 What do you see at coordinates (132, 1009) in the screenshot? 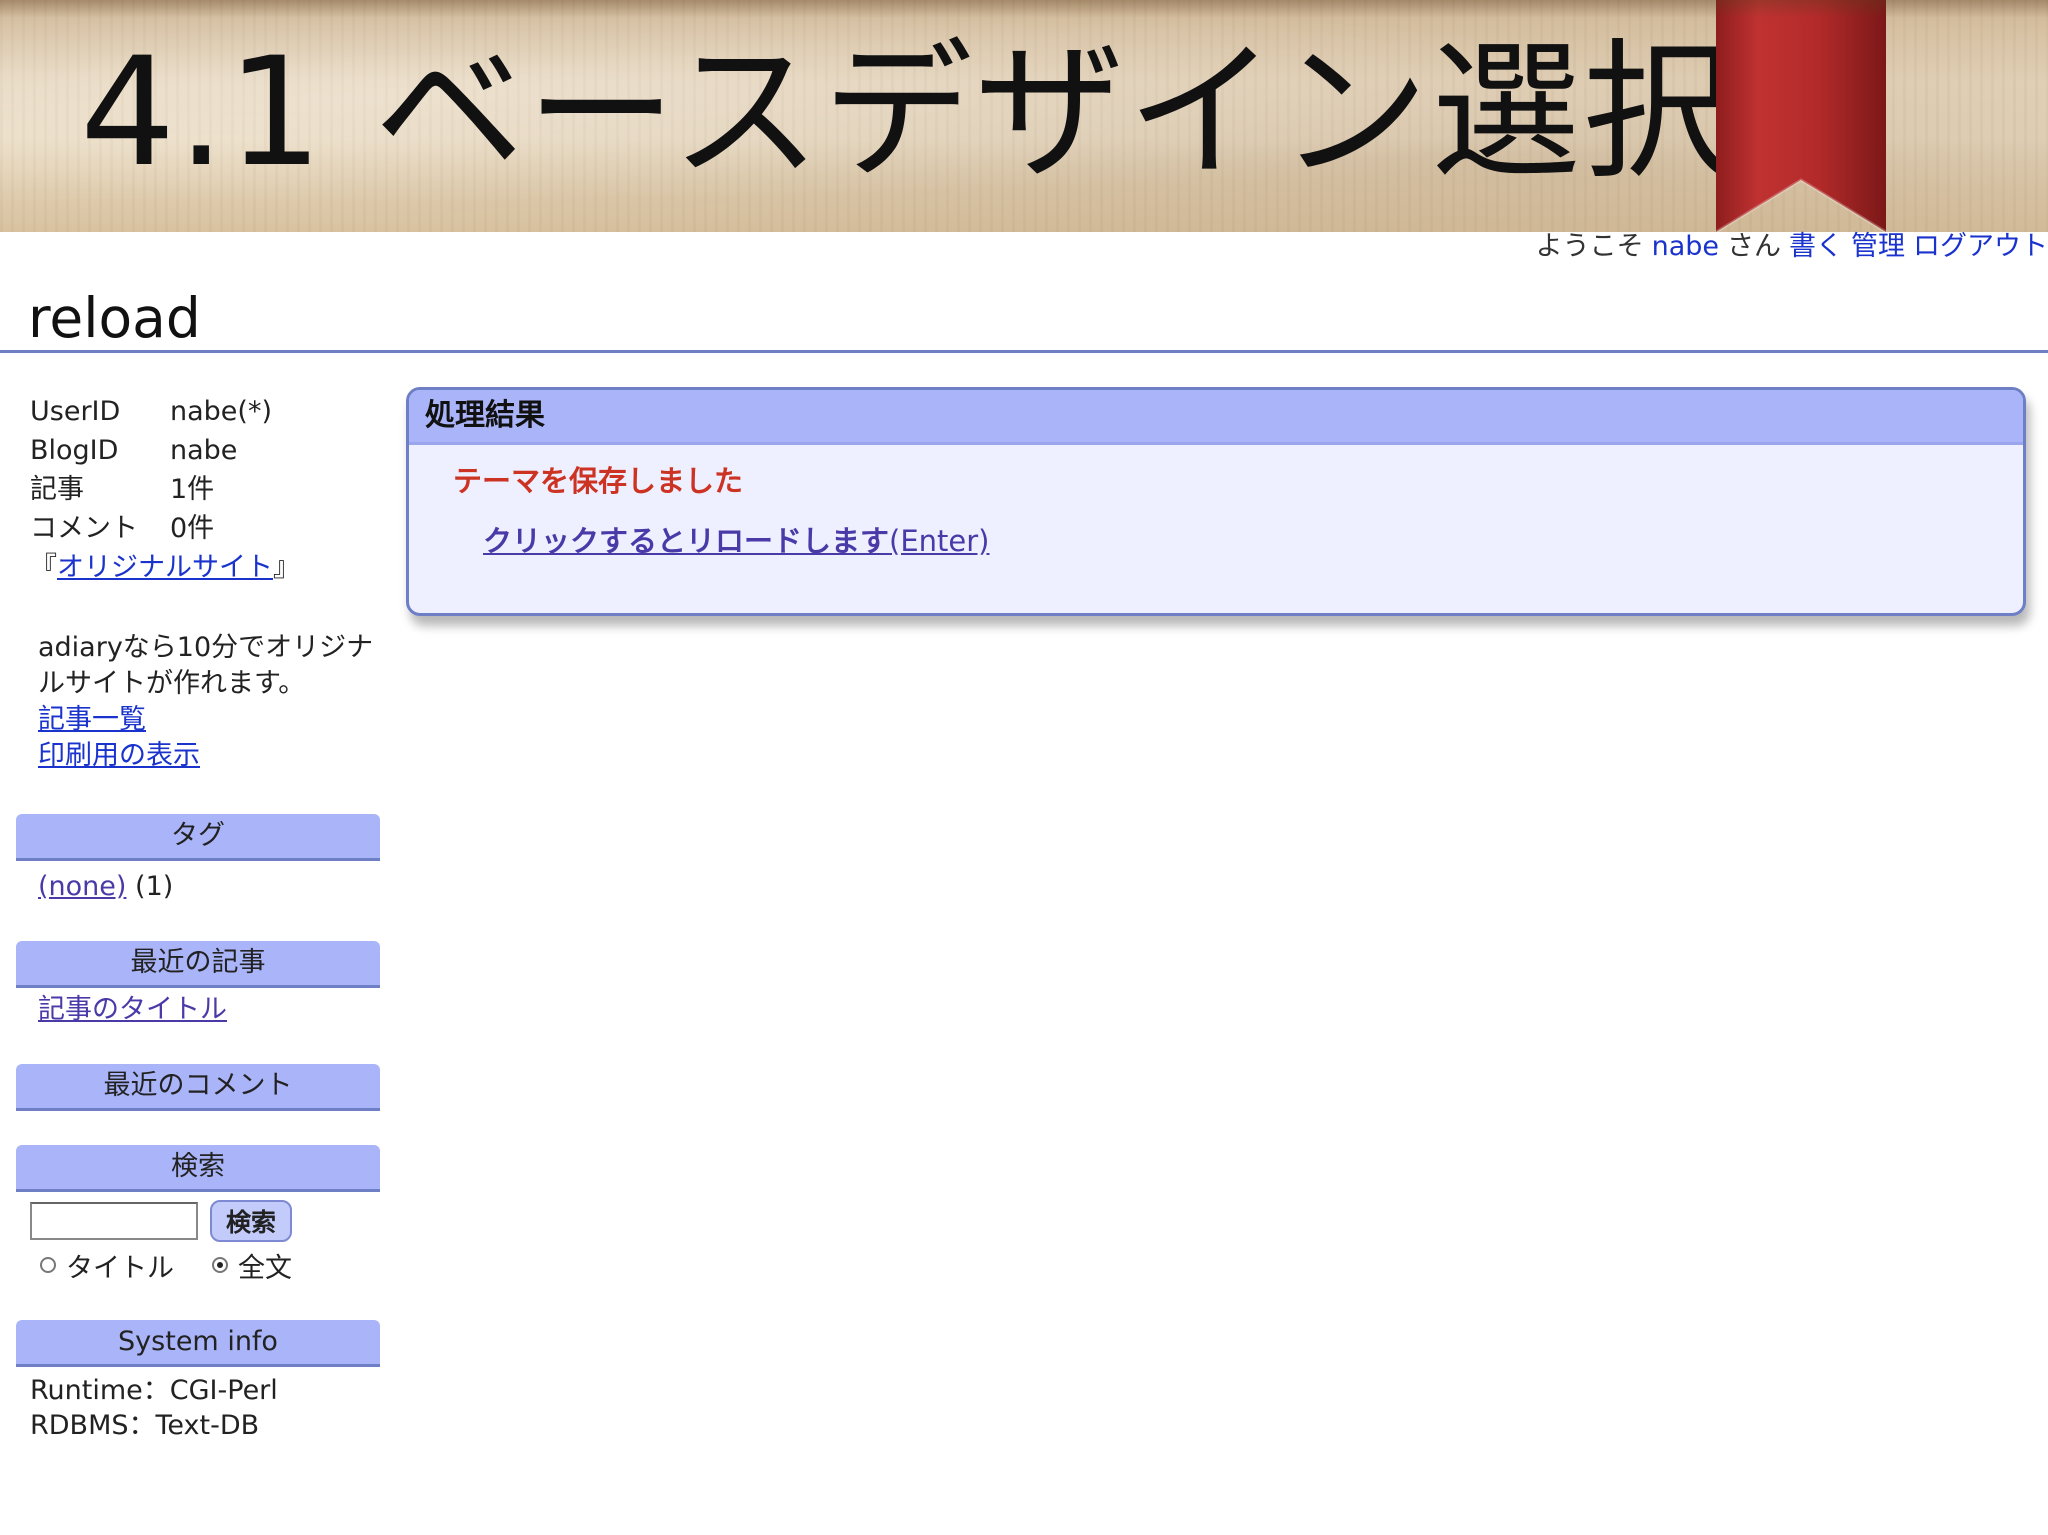
I see `recent-article-link: 記事のタイトル` at bounding box center [132, 1009].